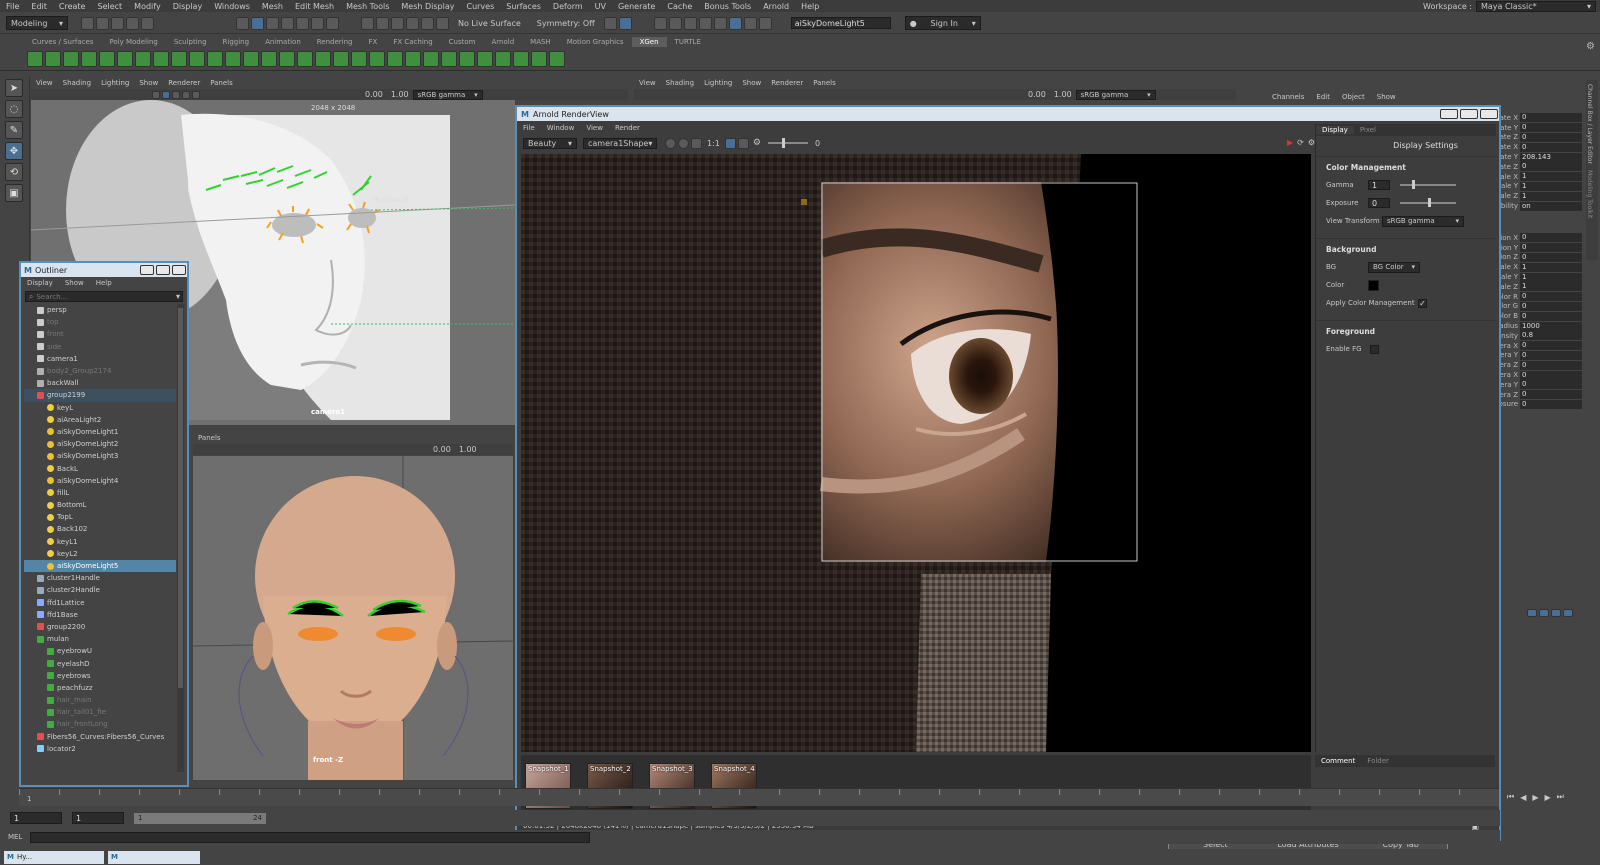  What do you see at coordinates (100, 651) in the screenshot?
I see `outliner-item-eyebrowu: eyebrowU` at bounding box center [100, 651].